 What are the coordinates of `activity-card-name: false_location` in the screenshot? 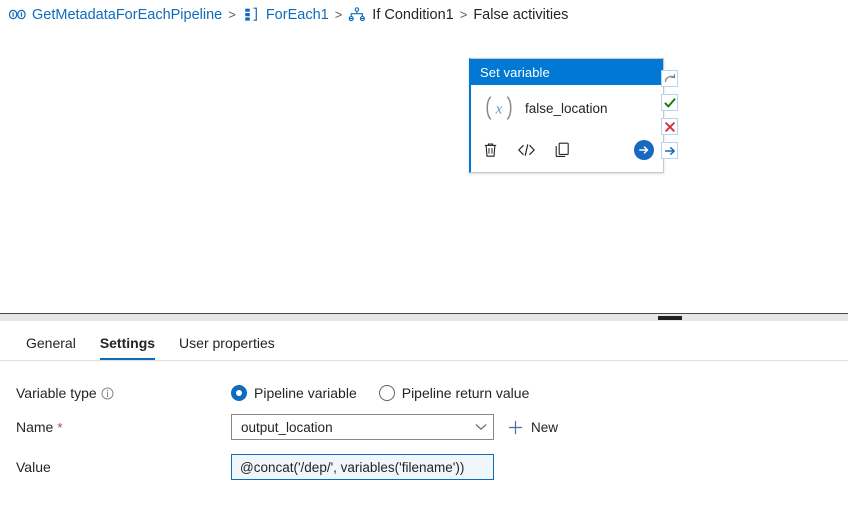 It's located at (566, 108).